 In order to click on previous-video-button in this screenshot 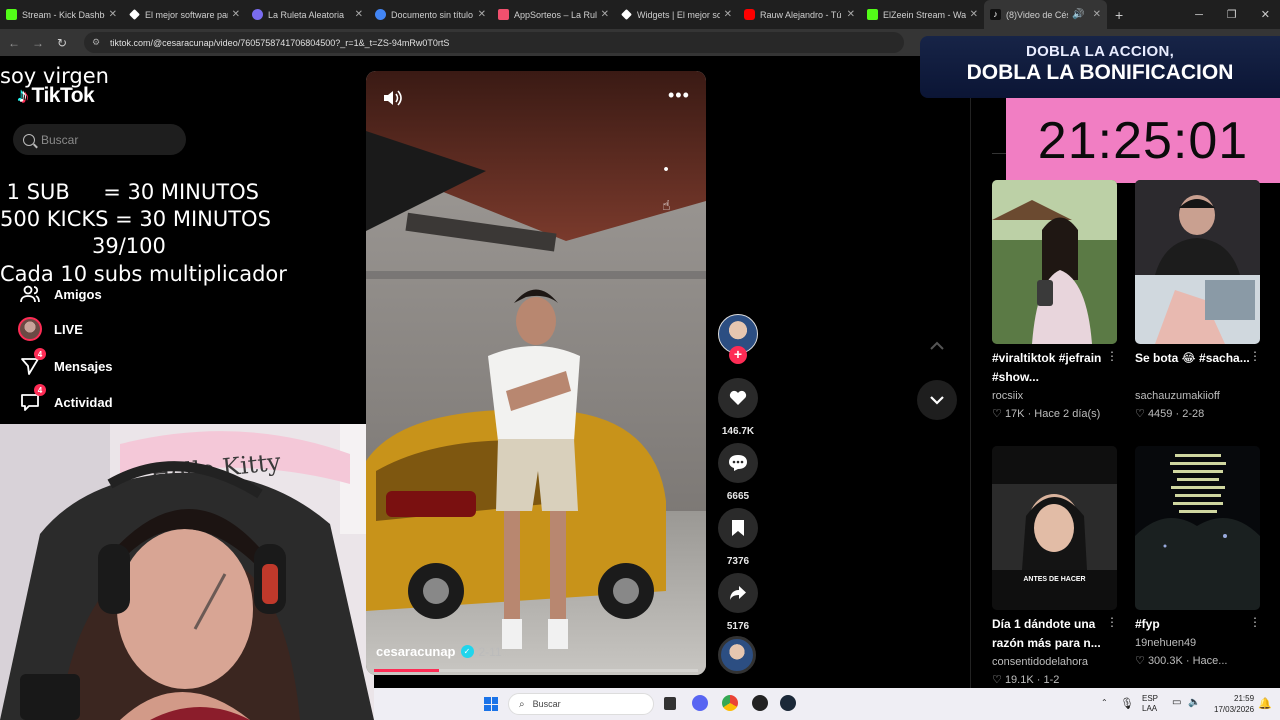, I will do `click(937, 346)`.